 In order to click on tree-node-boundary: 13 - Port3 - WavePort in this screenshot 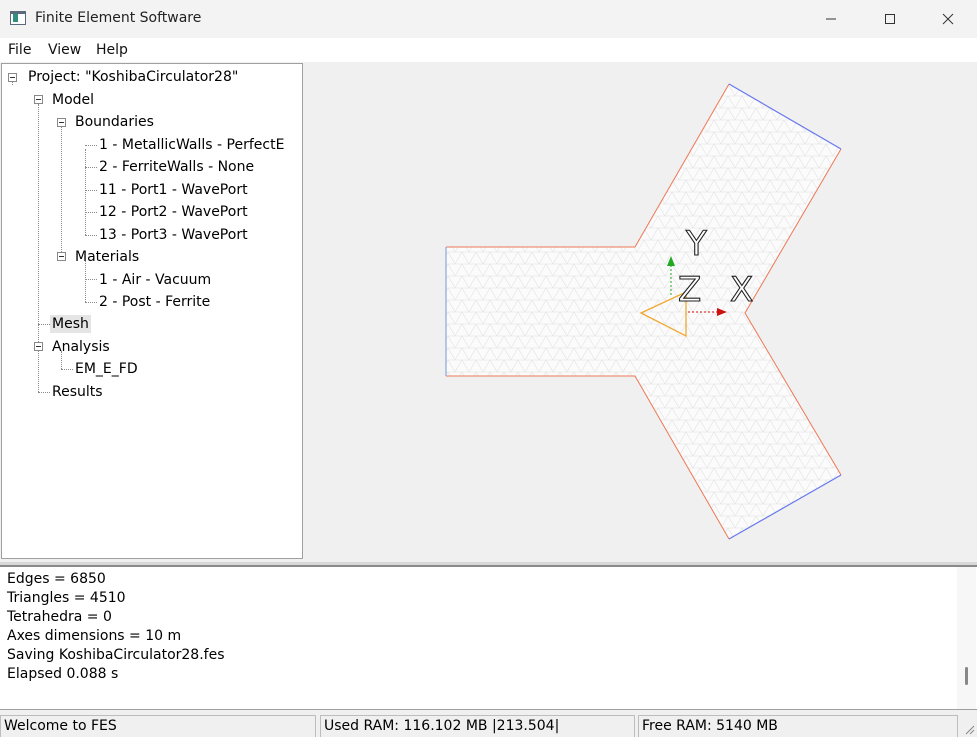, I will do `click(173, 235)`.